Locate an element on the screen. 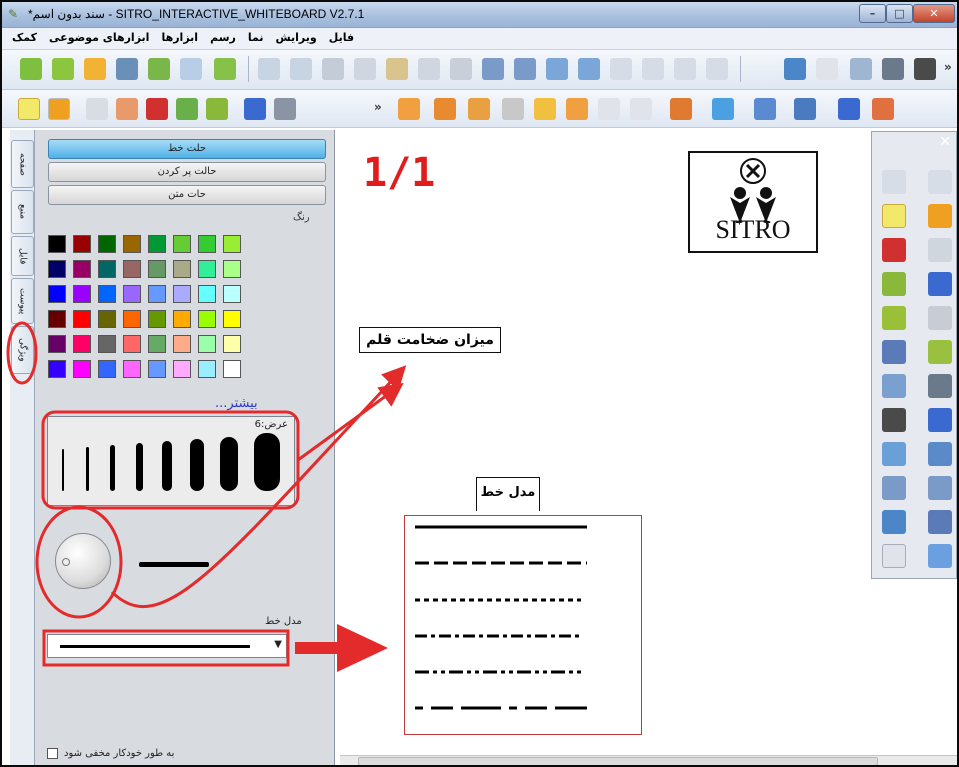 The width and height of the screenshot is (959, 767). horizontal-scrollbar is located at coordinates (648, 760).